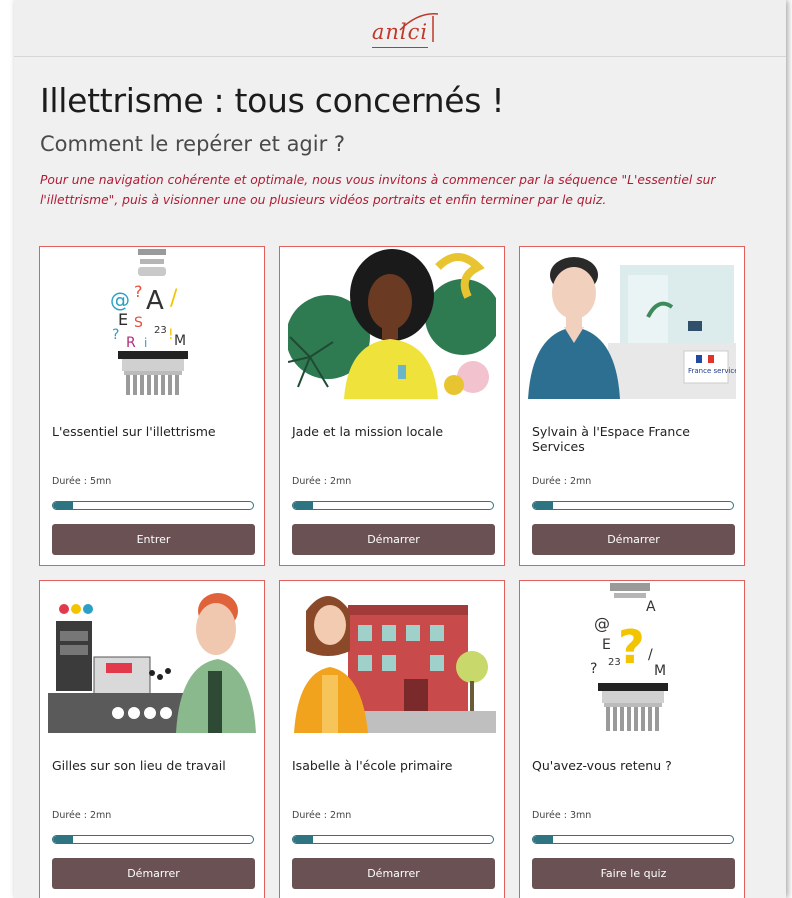 The image size is (792, 898). What do you see at coordinates (372, 765) in the screenshot?
I see `card-title: Isabelle à l'école primaire` at bounding box center [372, 765].